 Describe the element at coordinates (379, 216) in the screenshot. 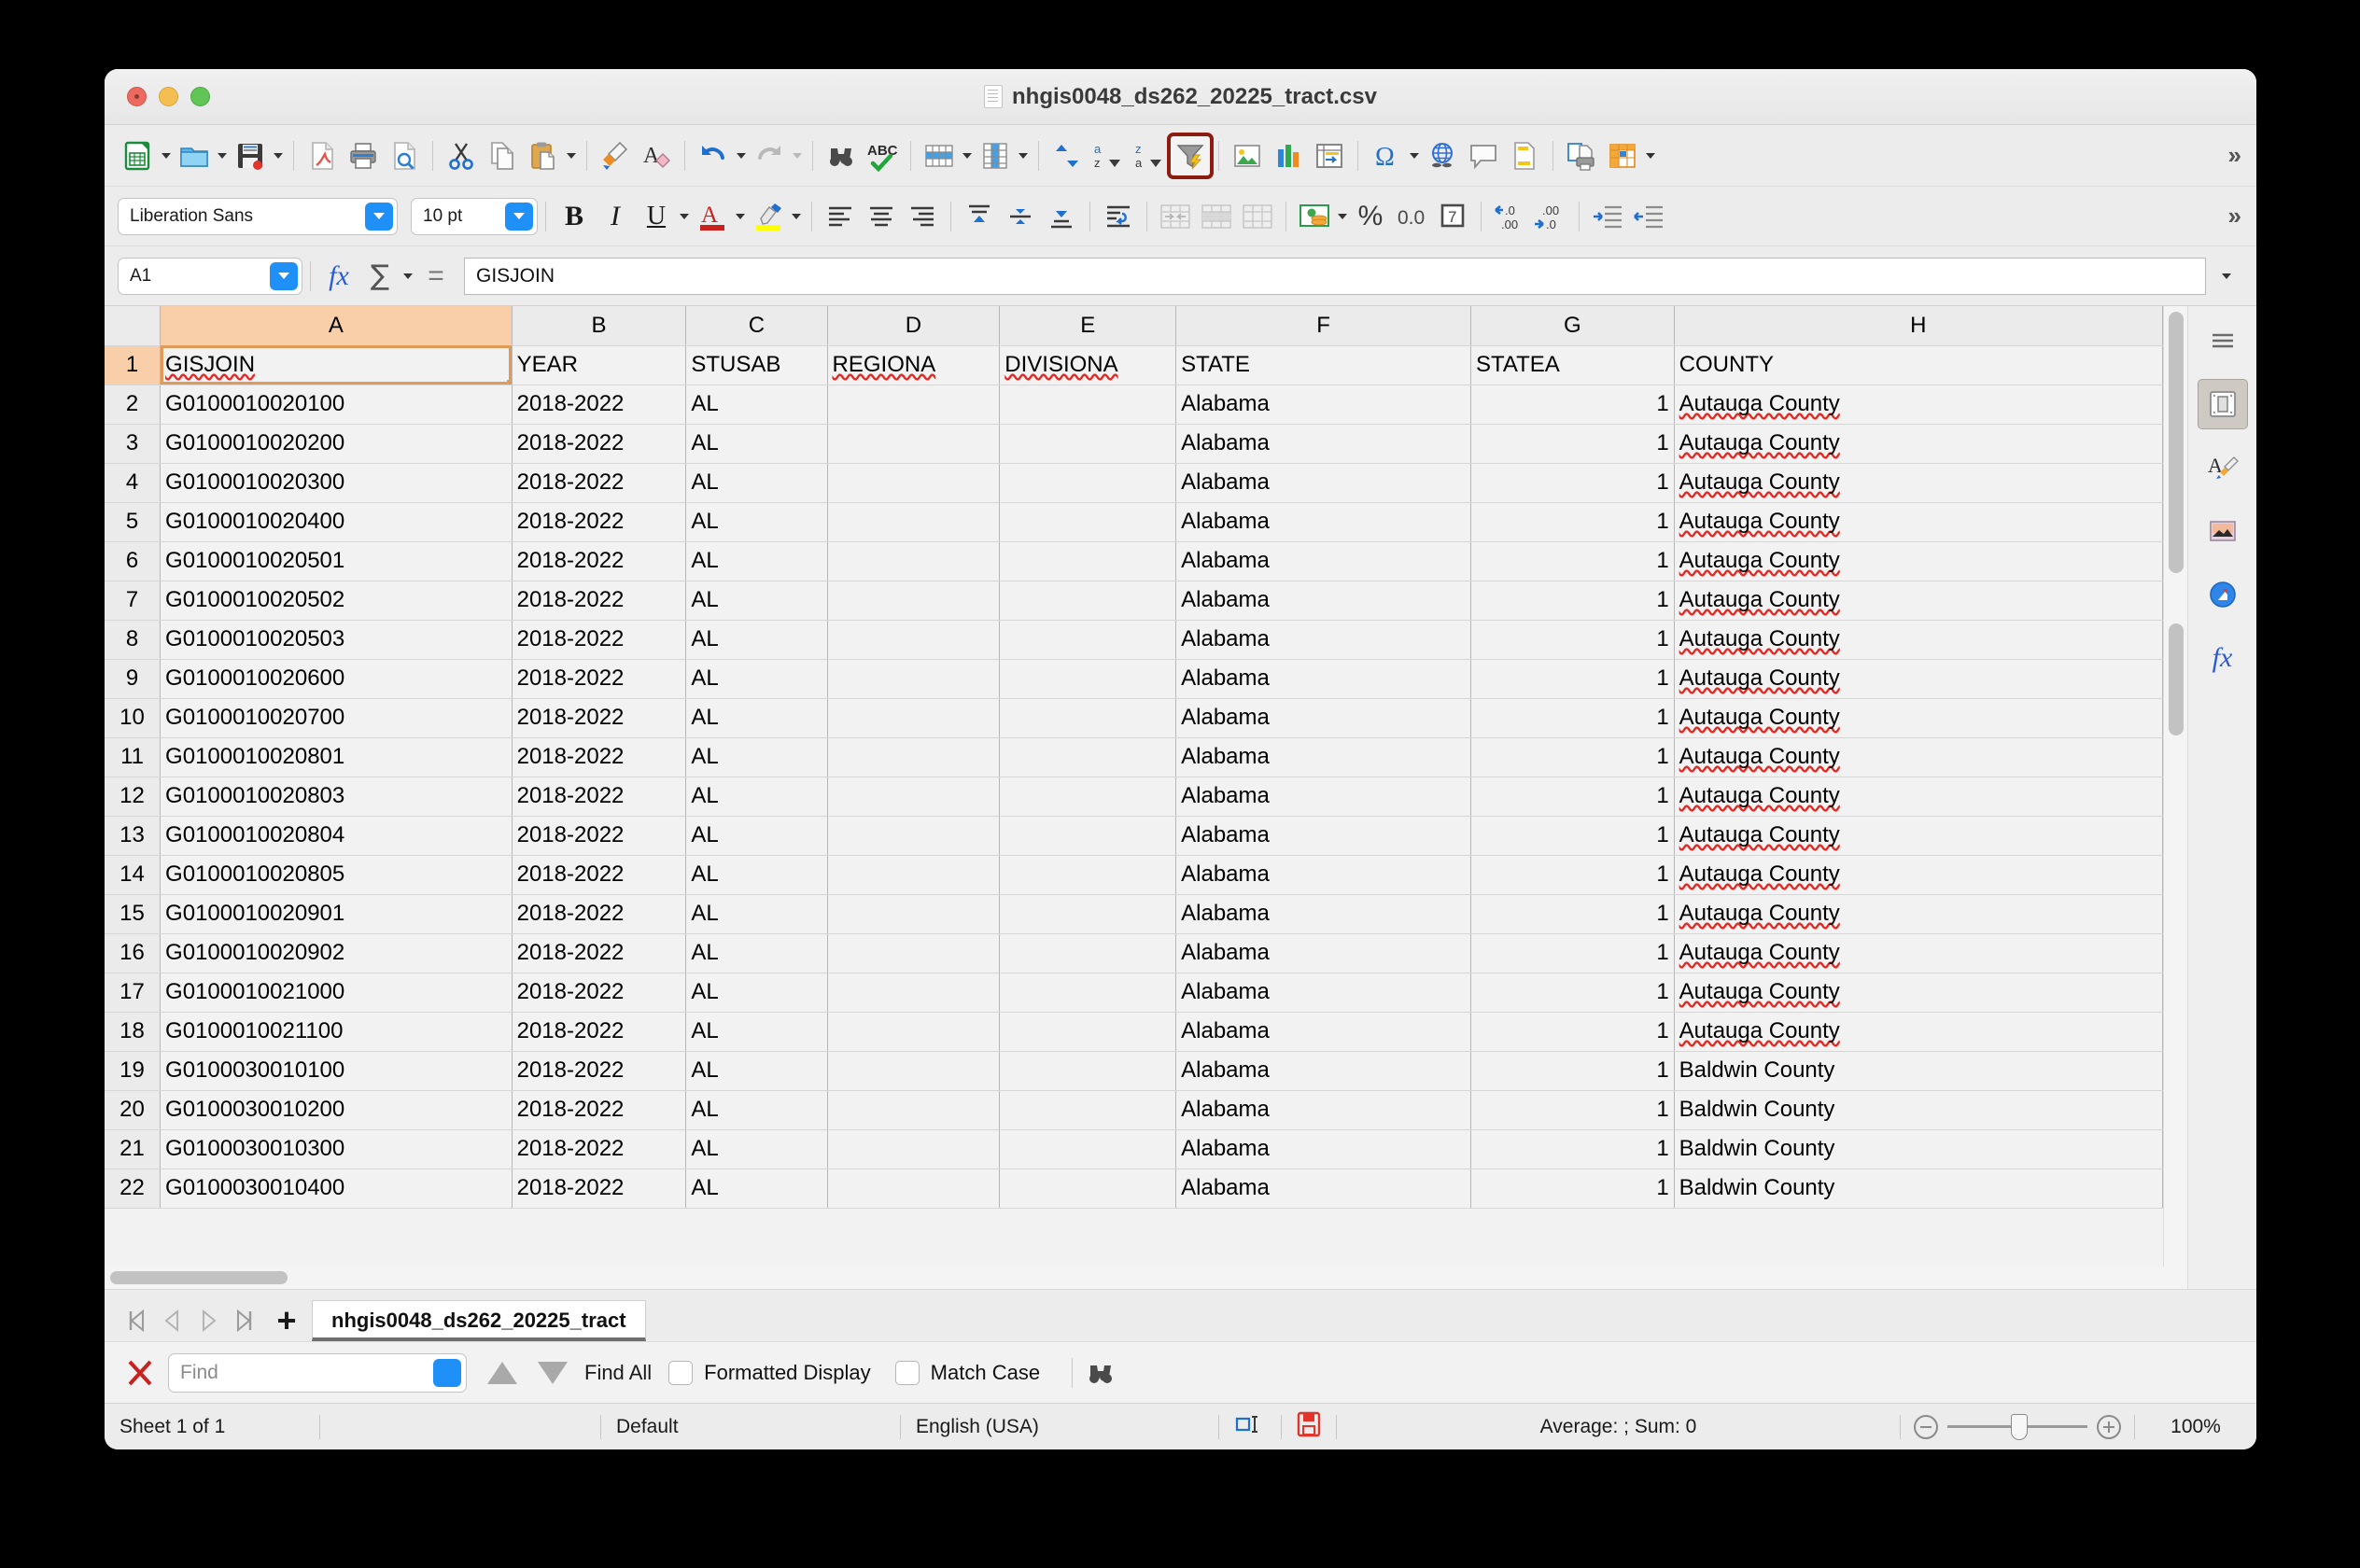

I see `font-name-dropdown-icon` at that location.